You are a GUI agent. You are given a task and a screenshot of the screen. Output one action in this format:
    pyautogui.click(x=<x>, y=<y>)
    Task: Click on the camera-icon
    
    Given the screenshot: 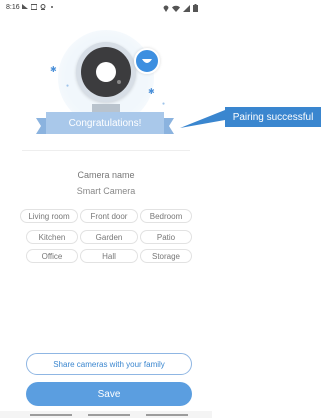 What is the action you would take?
    pyautogui.click(x=106, y=72)
    